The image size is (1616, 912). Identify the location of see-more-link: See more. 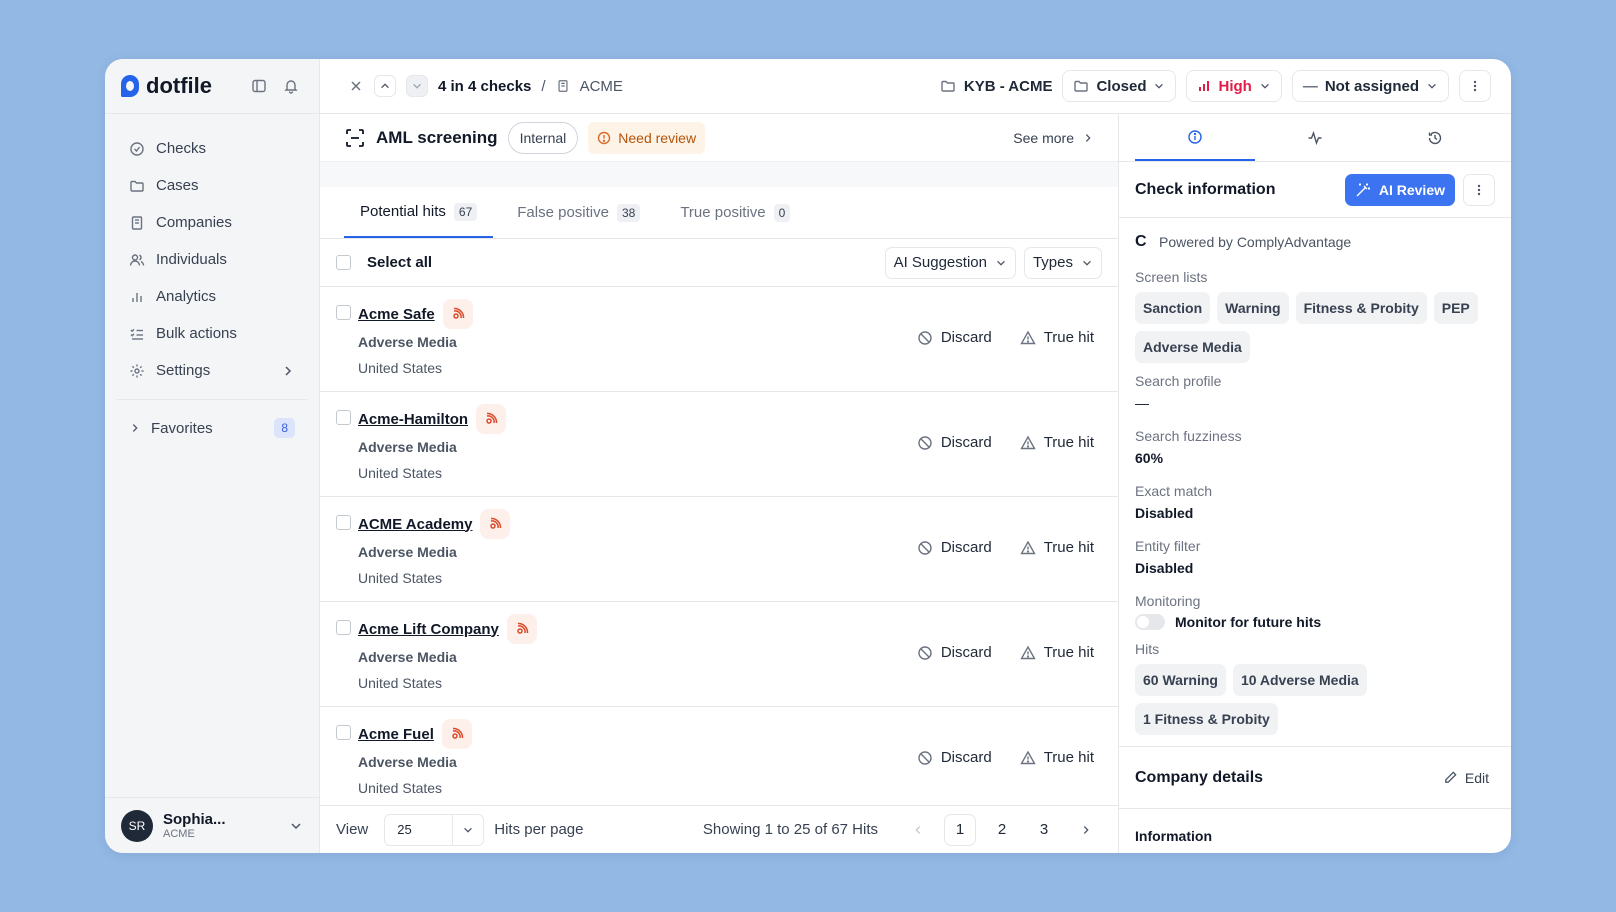
(1053, 138).